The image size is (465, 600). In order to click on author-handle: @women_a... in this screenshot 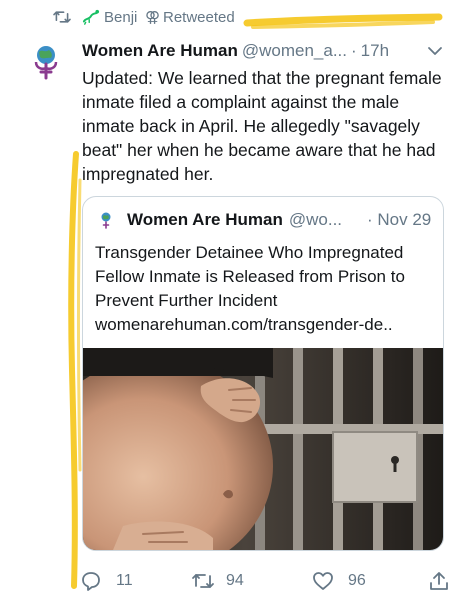, I will do `click(294, 50)`.